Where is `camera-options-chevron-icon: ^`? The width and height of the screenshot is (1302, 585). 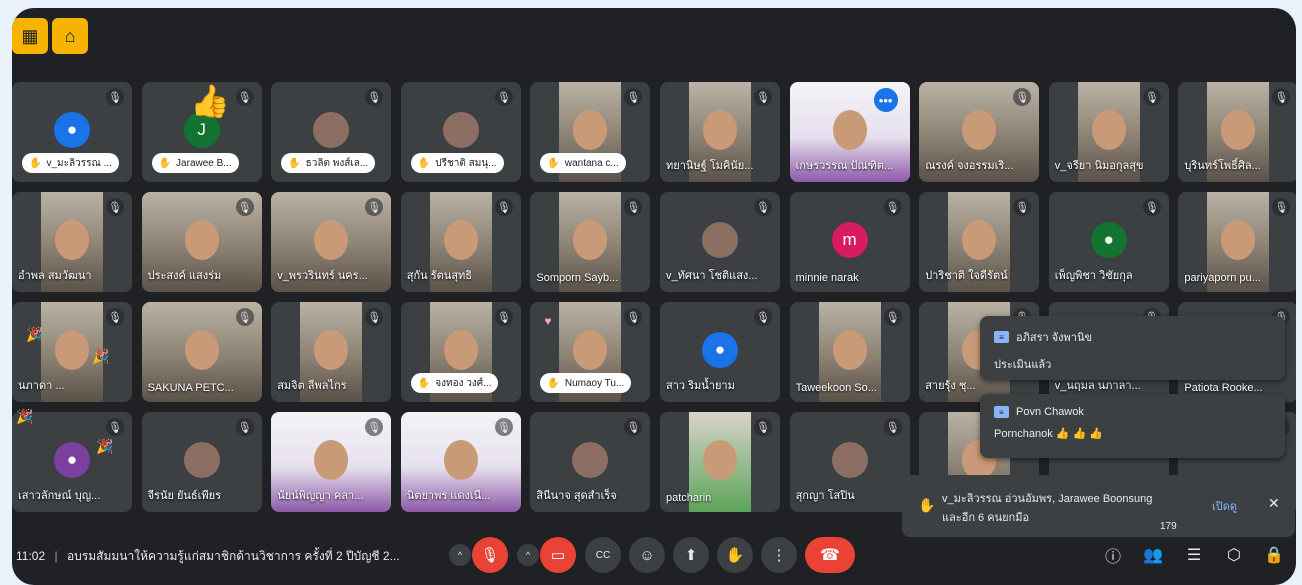 camera-options-chevron-icon: ^ is located at coordinates (528, 555).